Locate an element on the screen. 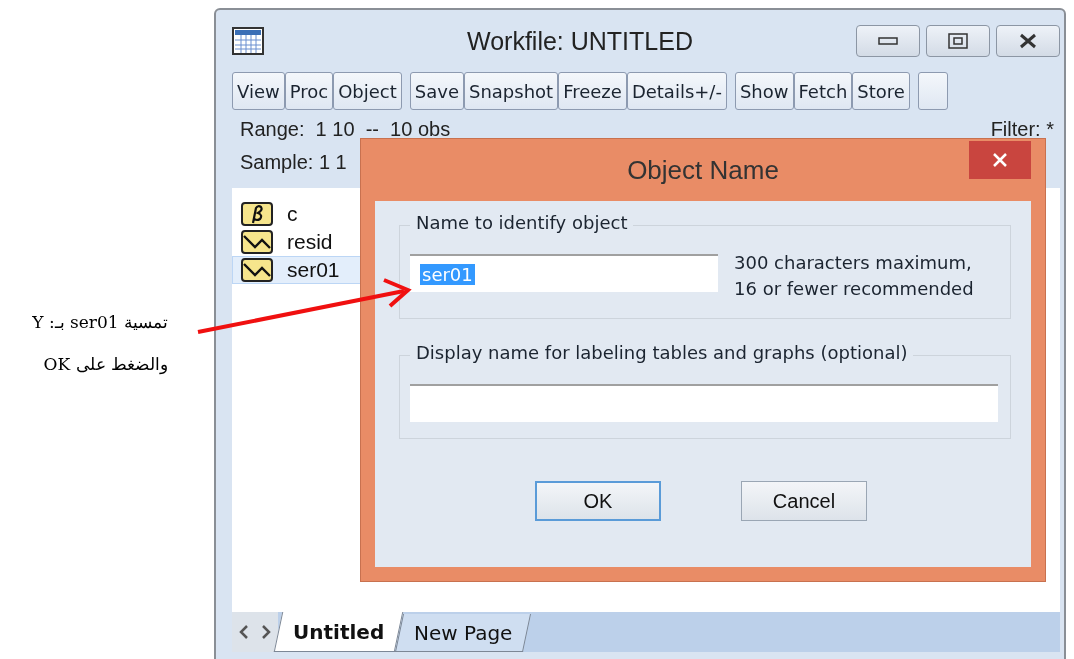 The width and height of the screenshot is (1074, 659). group-label: Display name for labeling tables and graphs (optional) is located at coordinates (662, 352).